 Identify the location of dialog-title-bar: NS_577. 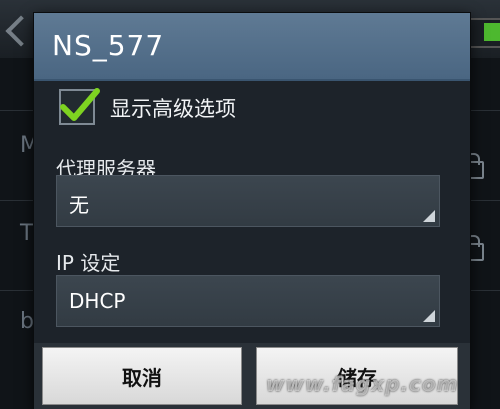
(252, 47).